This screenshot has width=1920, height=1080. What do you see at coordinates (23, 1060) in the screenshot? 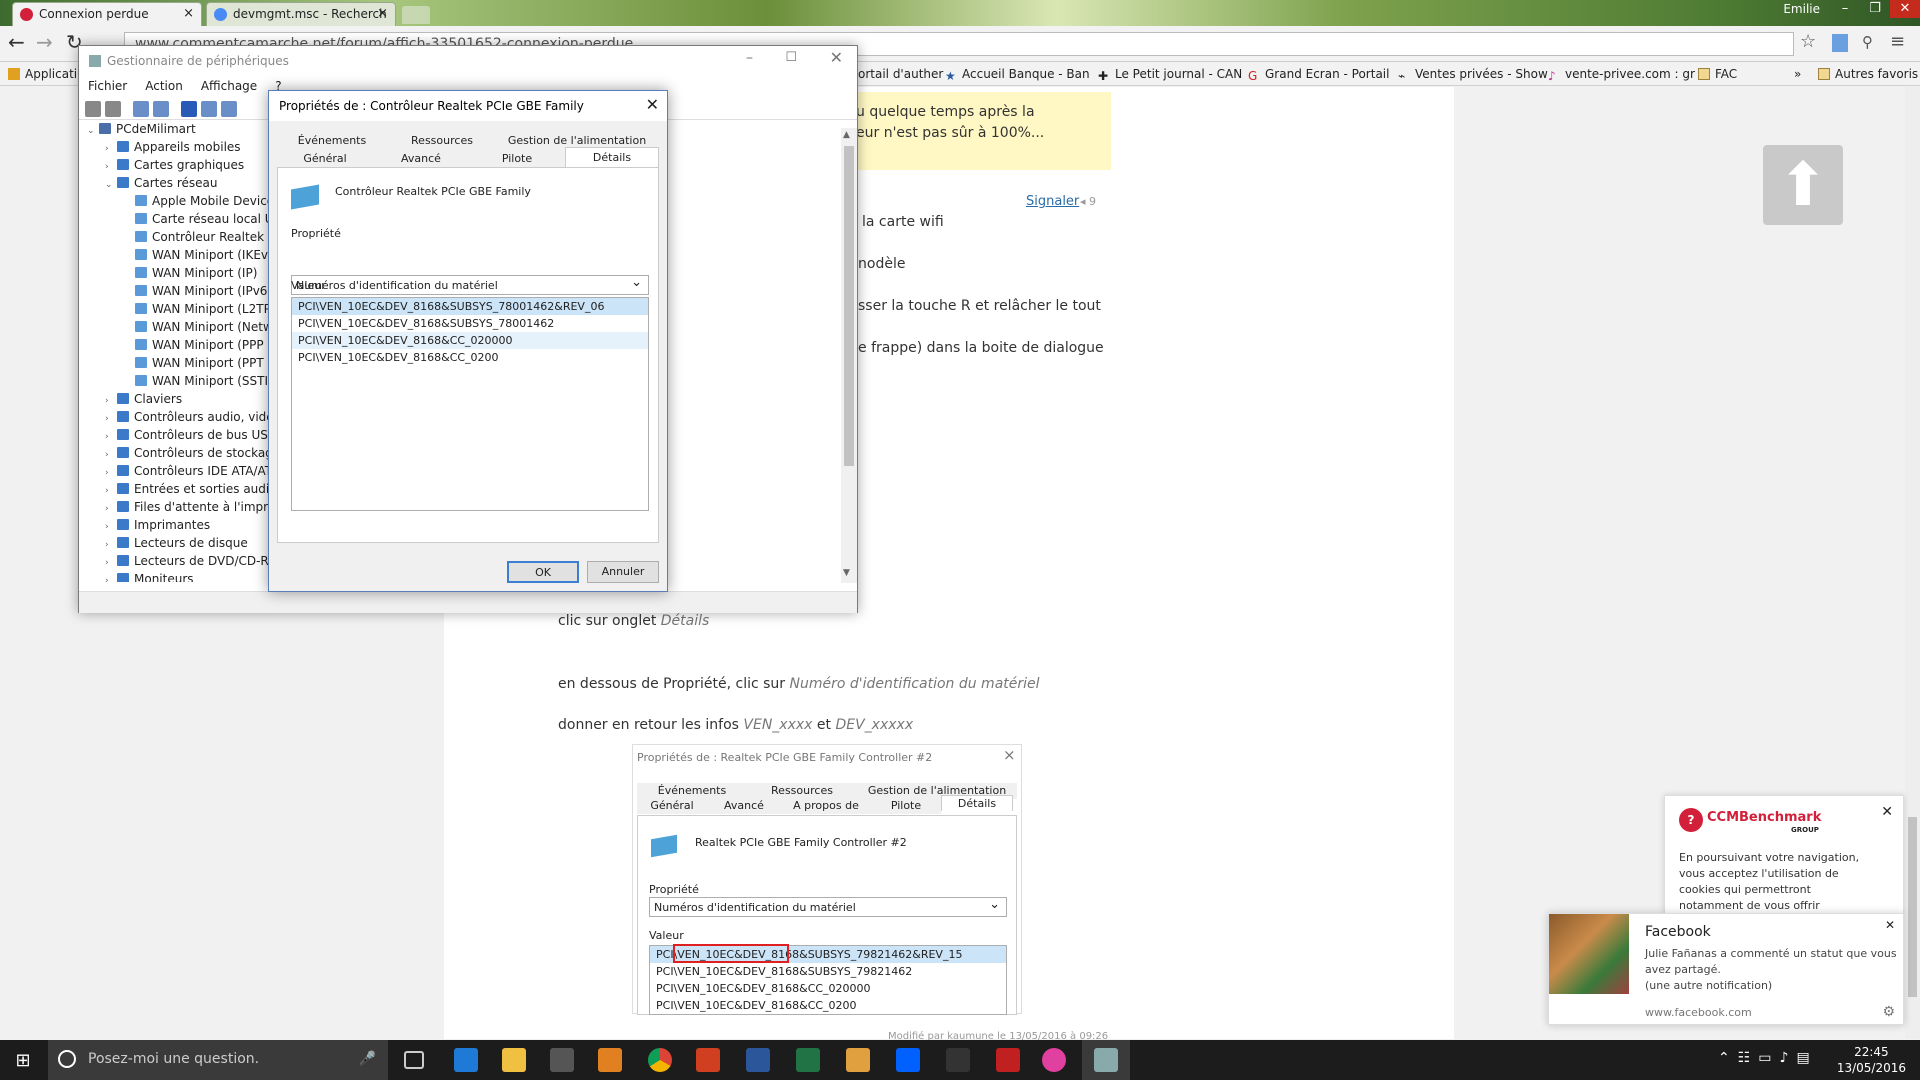
I see `start-button: ⊞` at bounding box center [23, 1060].